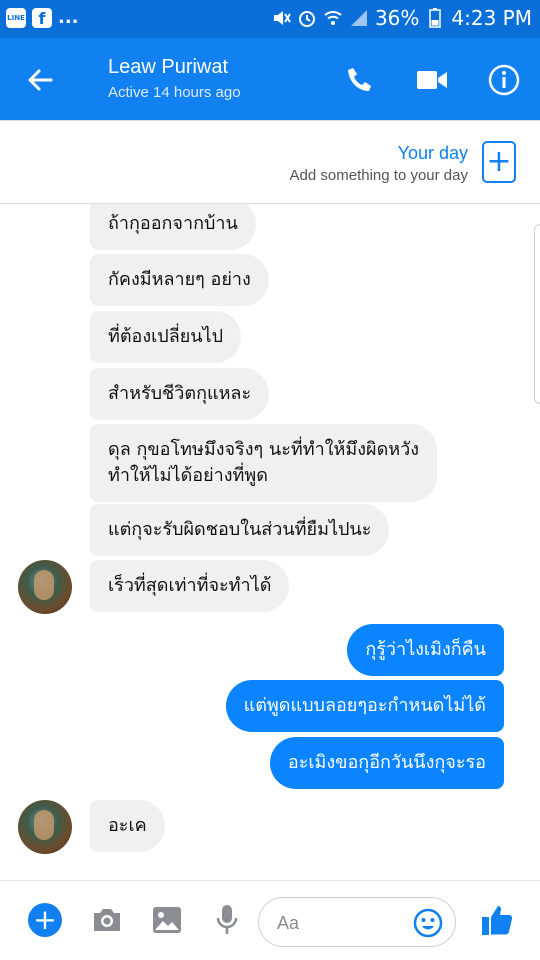 Image resolution: width=540 pixels, height=960 pixels. I want to click on info-icon, so click(504, 80).